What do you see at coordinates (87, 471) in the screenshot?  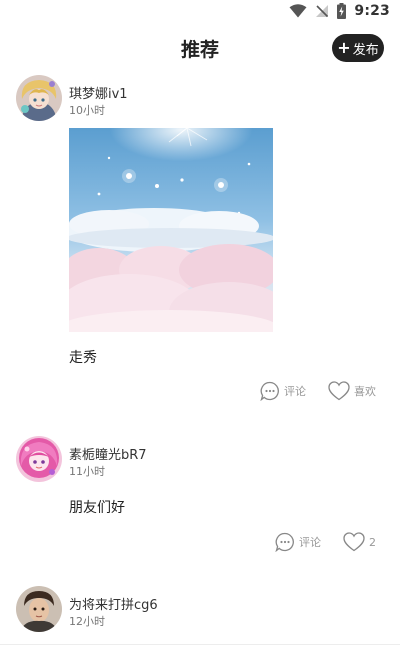 I see `post-time: 11小时` at bounding box center [87, 471].